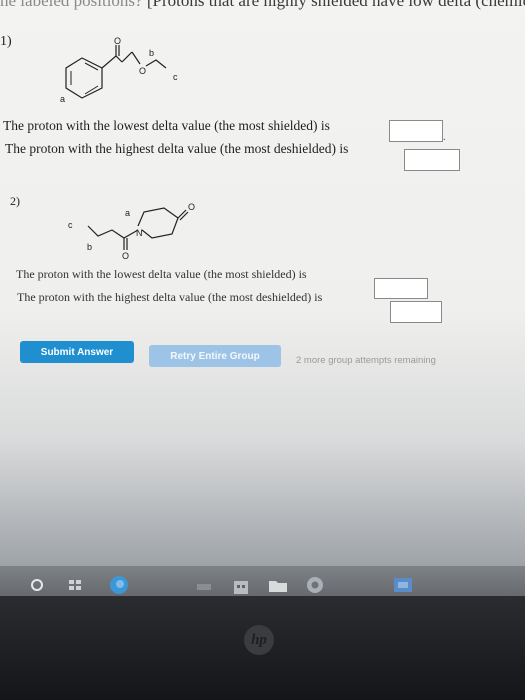 This screenshot has width=525, height=700. Describe the element at coordinates (366, 360) in the screenshot. I see `attempts-remaining-text: 2 more group attempts remaining` at that location.